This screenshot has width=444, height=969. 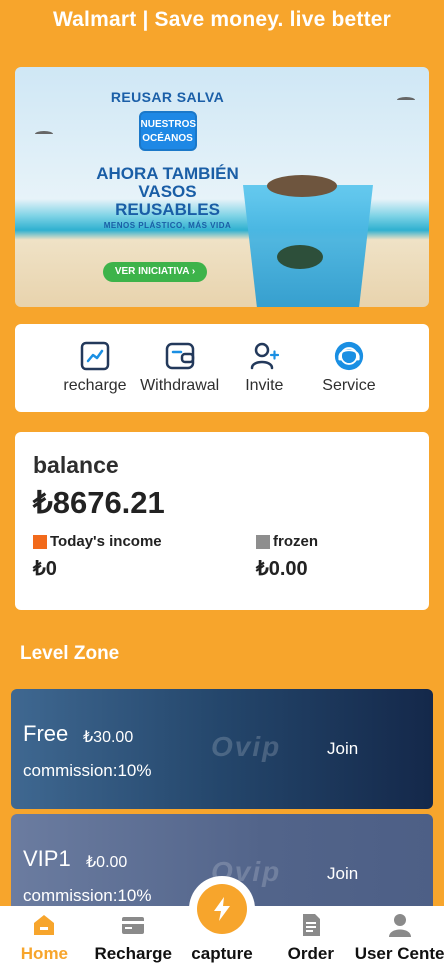 What do you see at coordinates (46, 733) in the screenshot?
I see `level-name: Free` at bounding box center [46, 733].